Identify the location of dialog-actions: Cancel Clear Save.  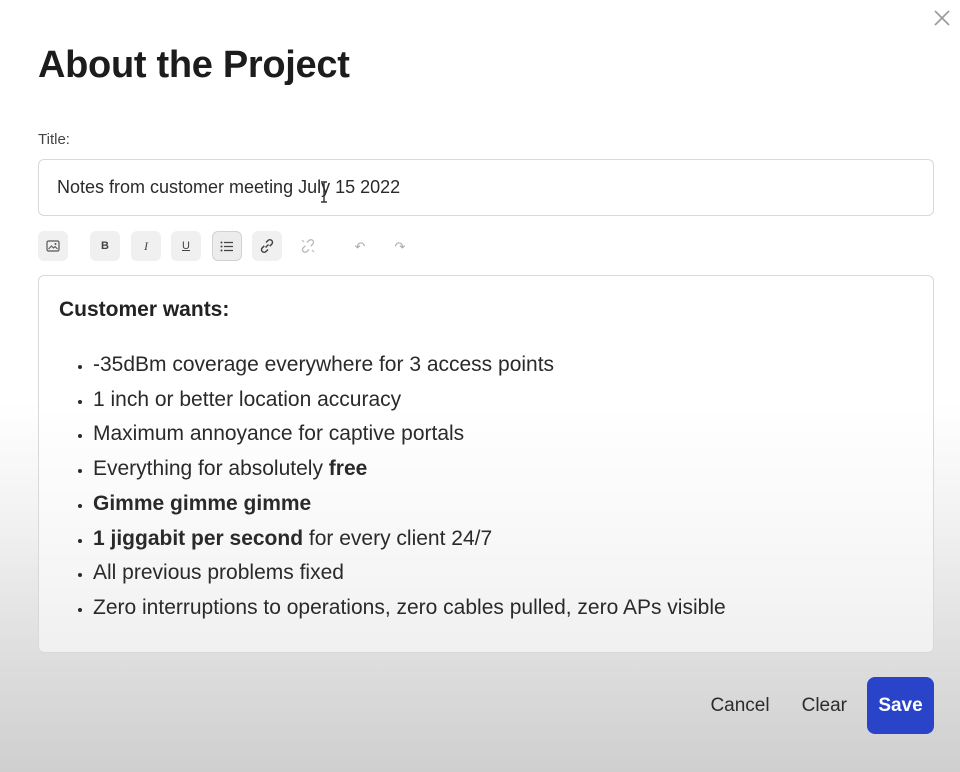
(822, 705).